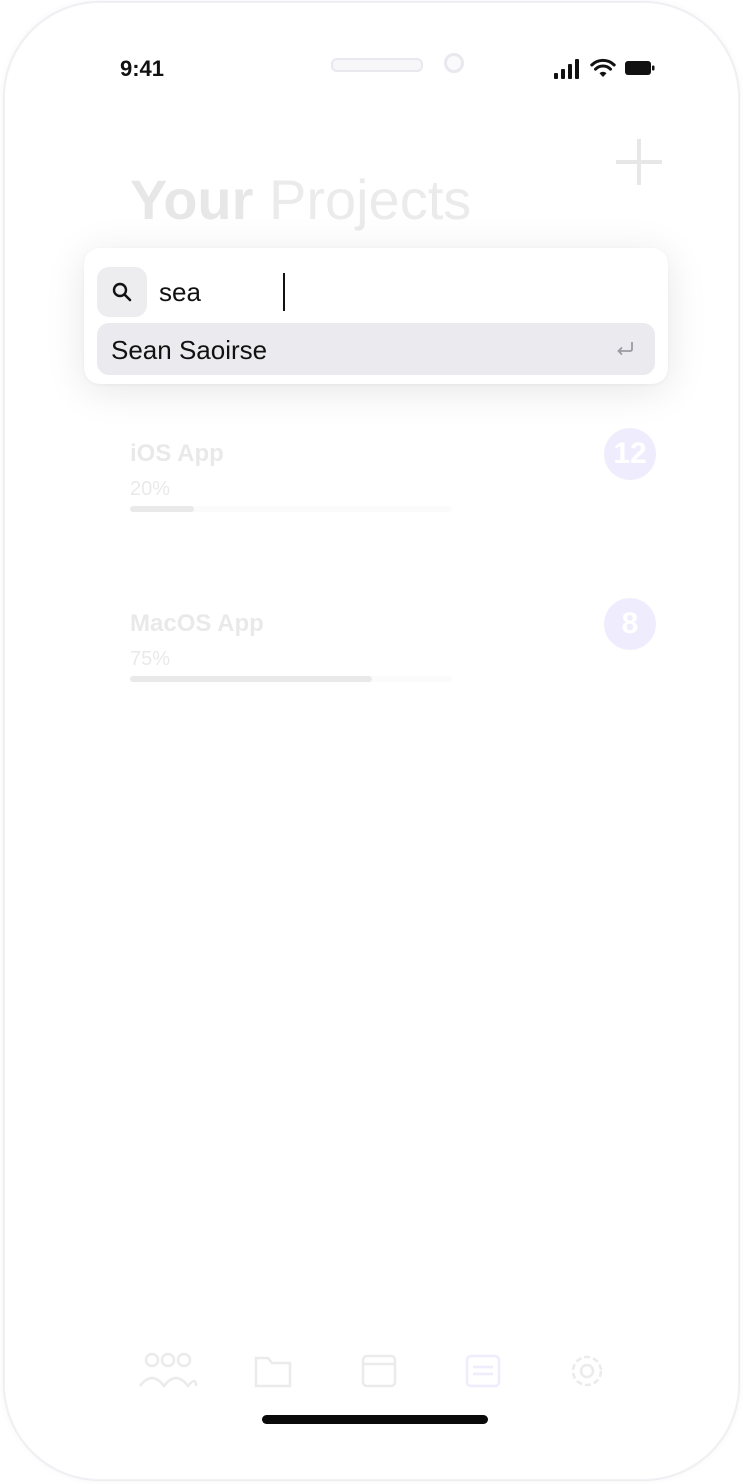 The width and height of the screenshot is (743, 1484). What do you see at coordinates (375, 1419) in the screenshot?
I see `home-indicator` at bounding box center [375, 1419].